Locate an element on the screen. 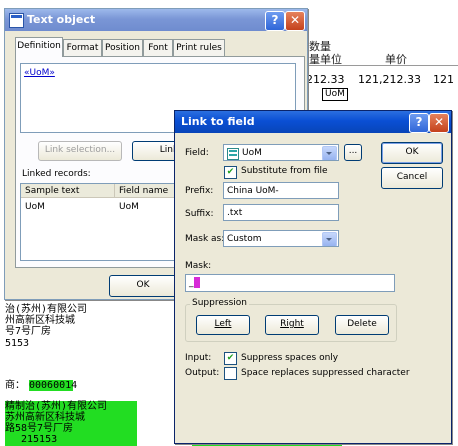 The image size is (458, 446). doc-green-line-4: 215153 is located at coordinates (71, 440).